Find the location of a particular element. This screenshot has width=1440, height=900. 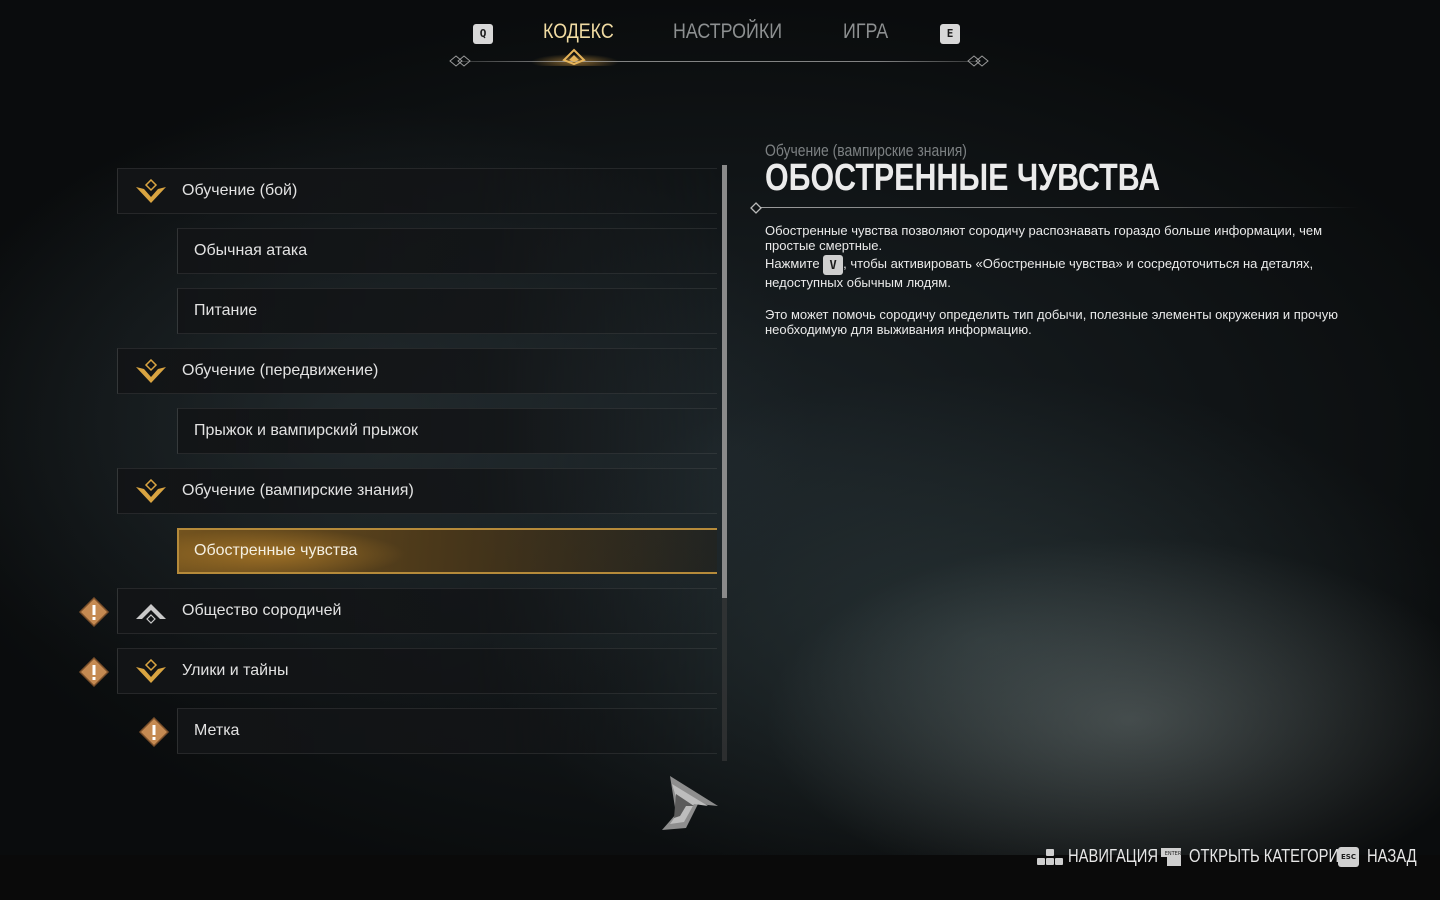

codex-item-label: Обучение (бой) is located at coordinates (240, 190).